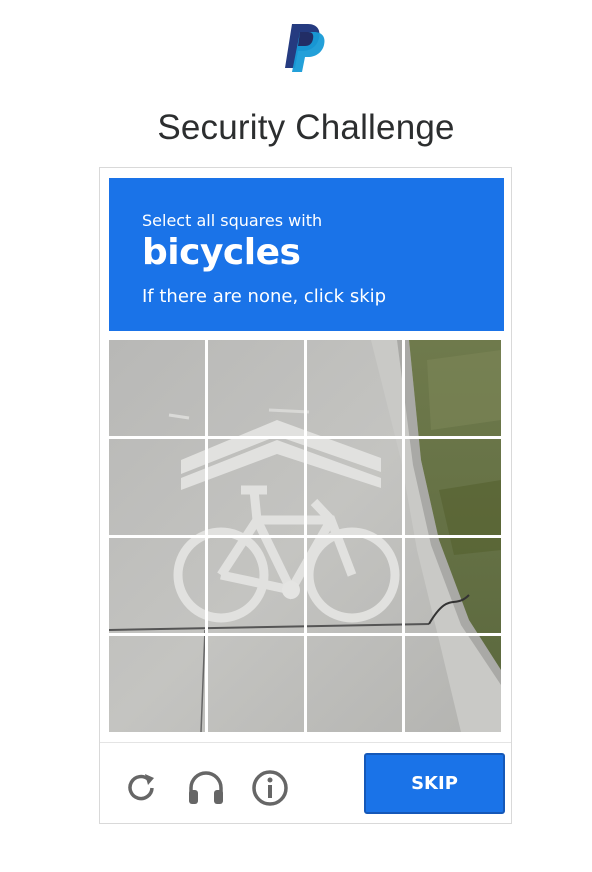 The width and height of the screenshot is (592, 872). I want to click on page-title: Security Challenge, so click(306, 127).